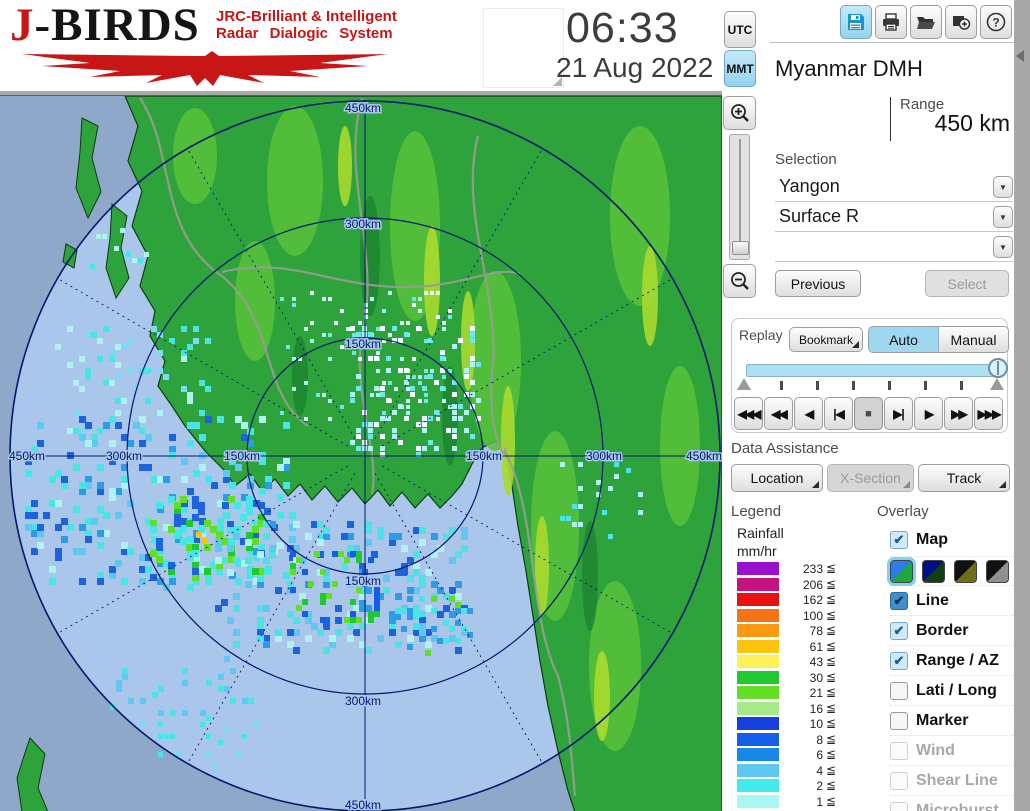 This screenshot has width=1030, height=811. Describe the element at coordinates (622, 28) in the screenshot. I see `clock-time: 06:33` at that location.